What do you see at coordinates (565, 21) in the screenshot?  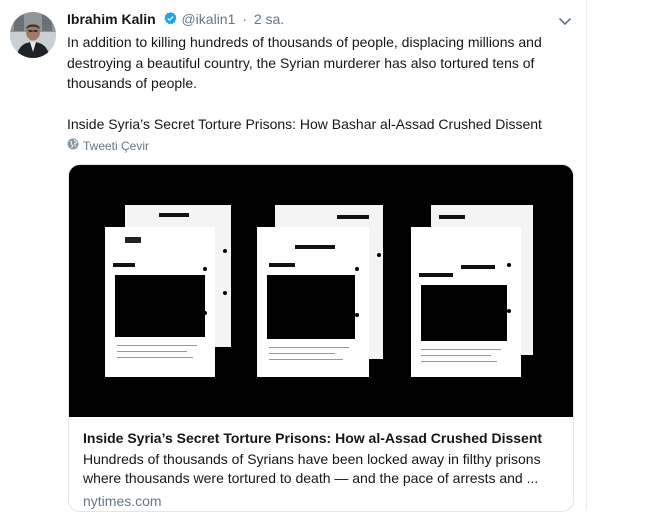 I see `more-options-chevron-down-icon` at bounding box center [565, 21].